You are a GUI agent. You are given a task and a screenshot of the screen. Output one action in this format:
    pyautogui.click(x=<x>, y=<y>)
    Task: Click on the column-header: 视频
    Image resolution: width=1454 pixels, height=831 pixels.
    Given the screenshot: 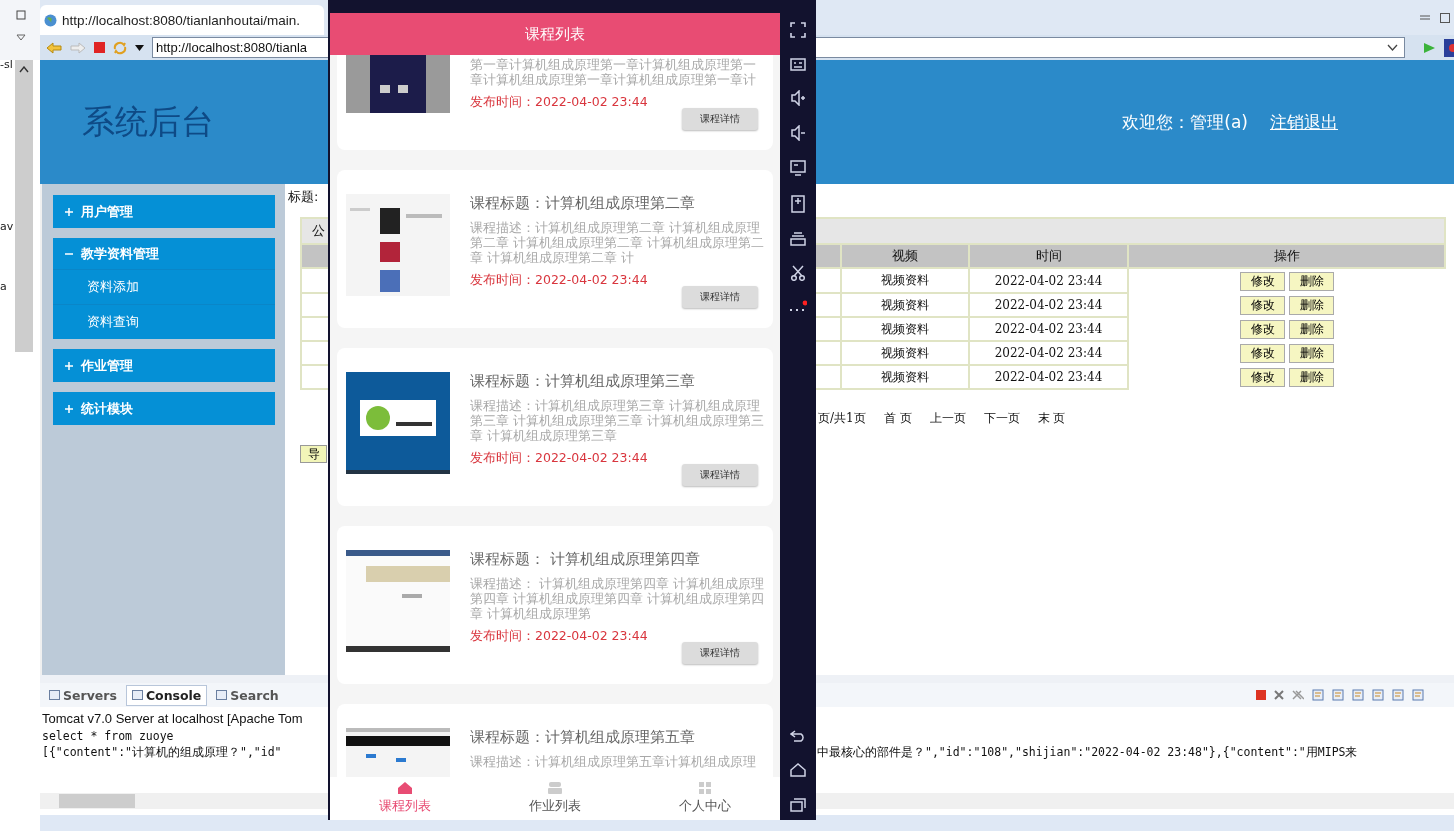 What is the action you would take?
    pyautogui.click(x=905, y=256)
    